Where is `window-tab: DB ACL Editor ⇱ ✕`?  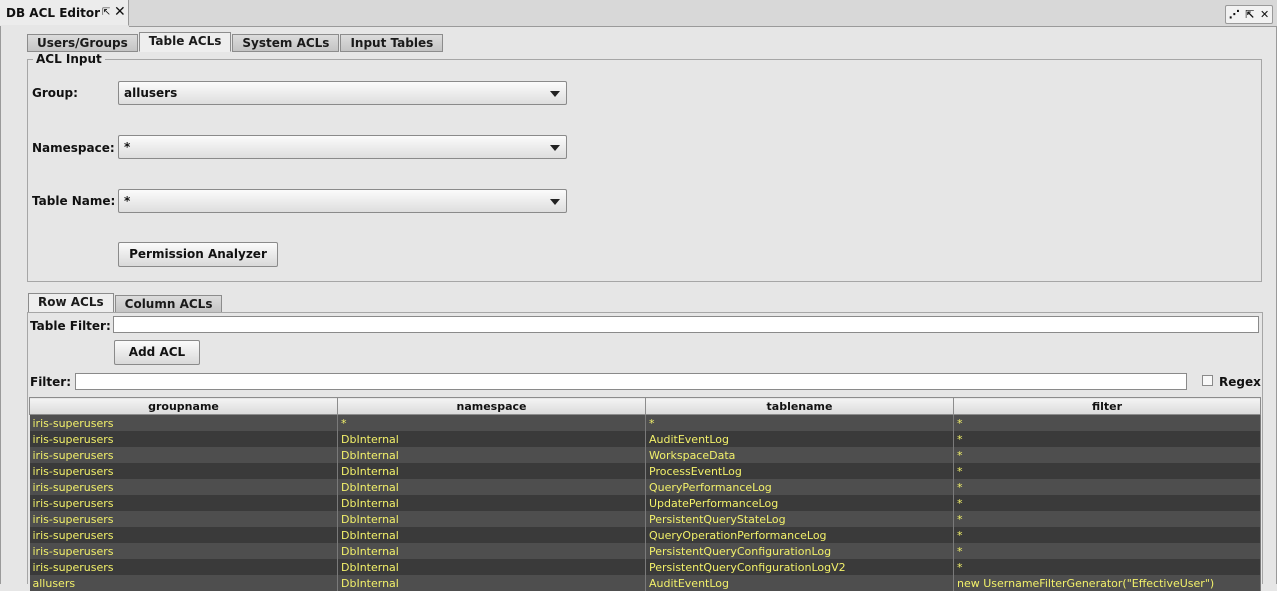 window-tab: DB ACL Editor ⇱ ✕ is located at coordinates (64, 13).